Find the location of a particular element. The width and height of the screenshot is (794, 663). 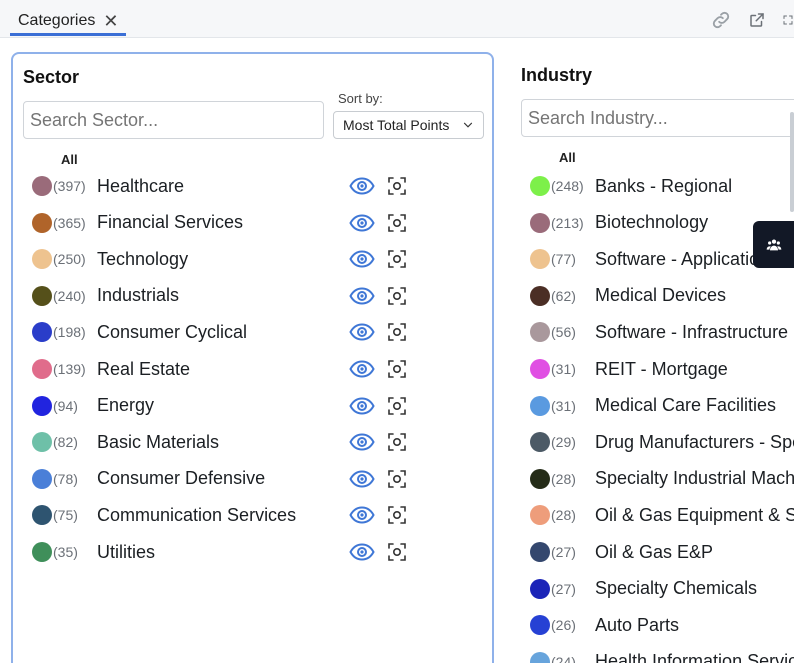

sector-list-item: (397) Healthcare is located at coordinates (108, 186).